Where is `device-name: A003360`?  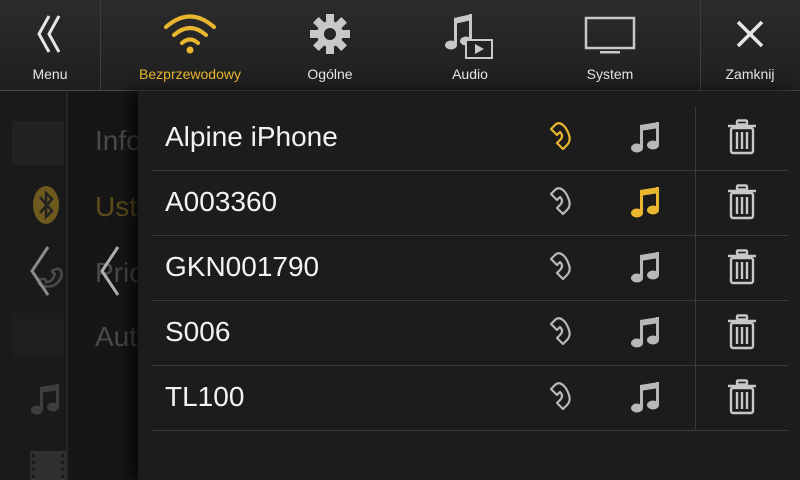
device-name: A003360 is located at coordinates (221, 202).